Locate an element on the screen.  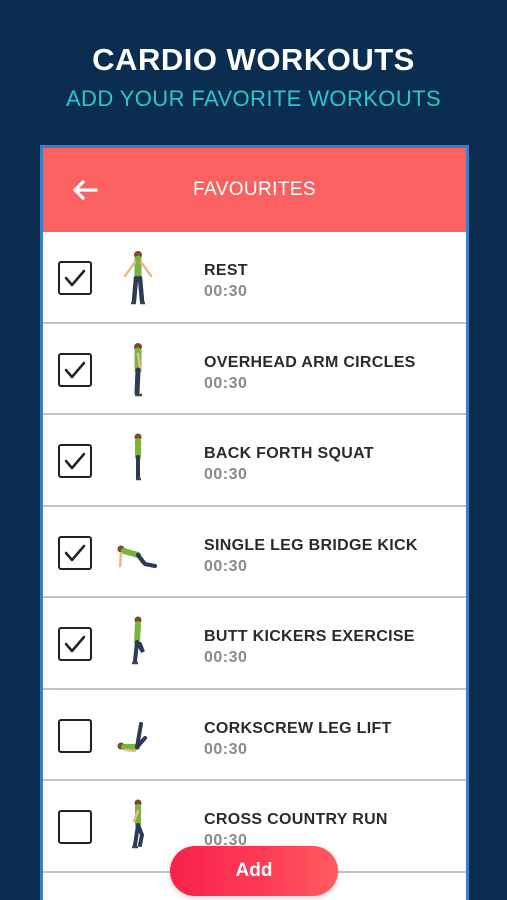
exercise-name: CROSS COUNTRY RUN is located at coordinates (296, 819).